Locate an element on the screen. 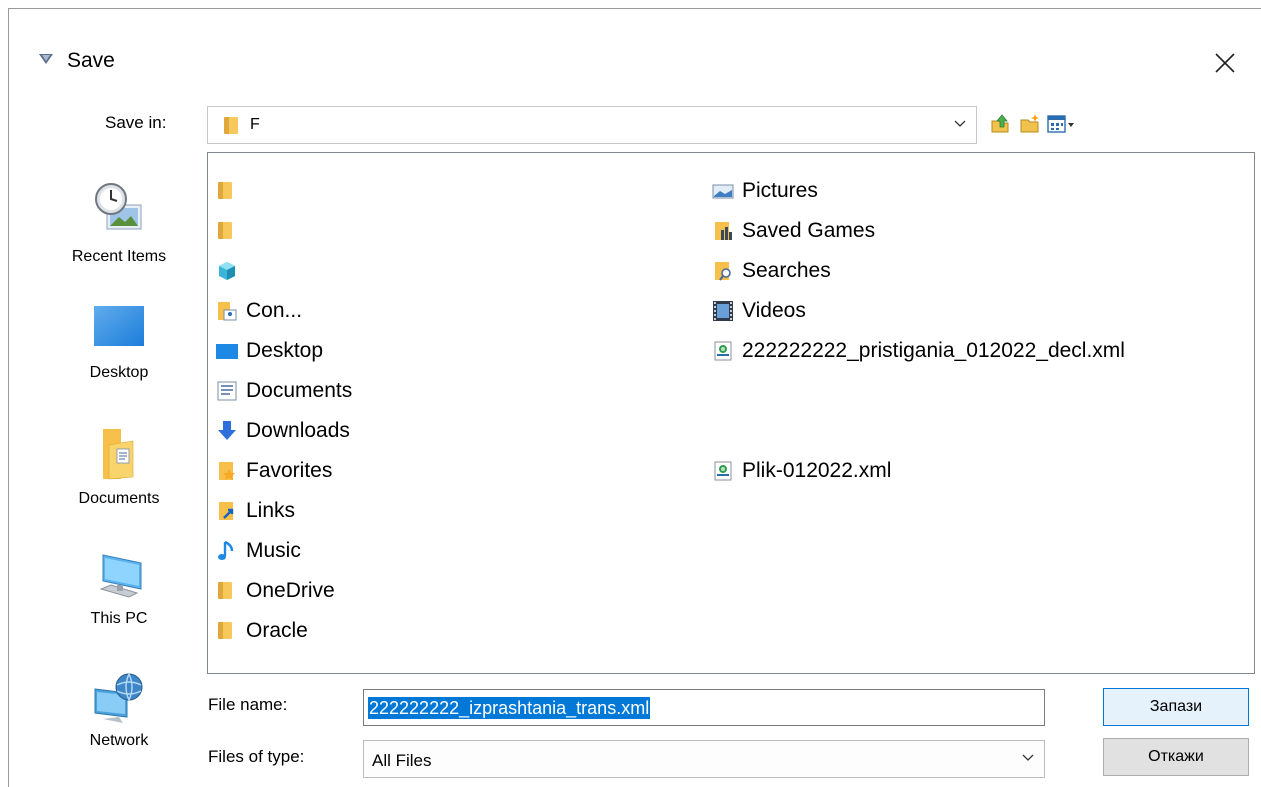  recent-items-icon is located at coordinates (118, 206).